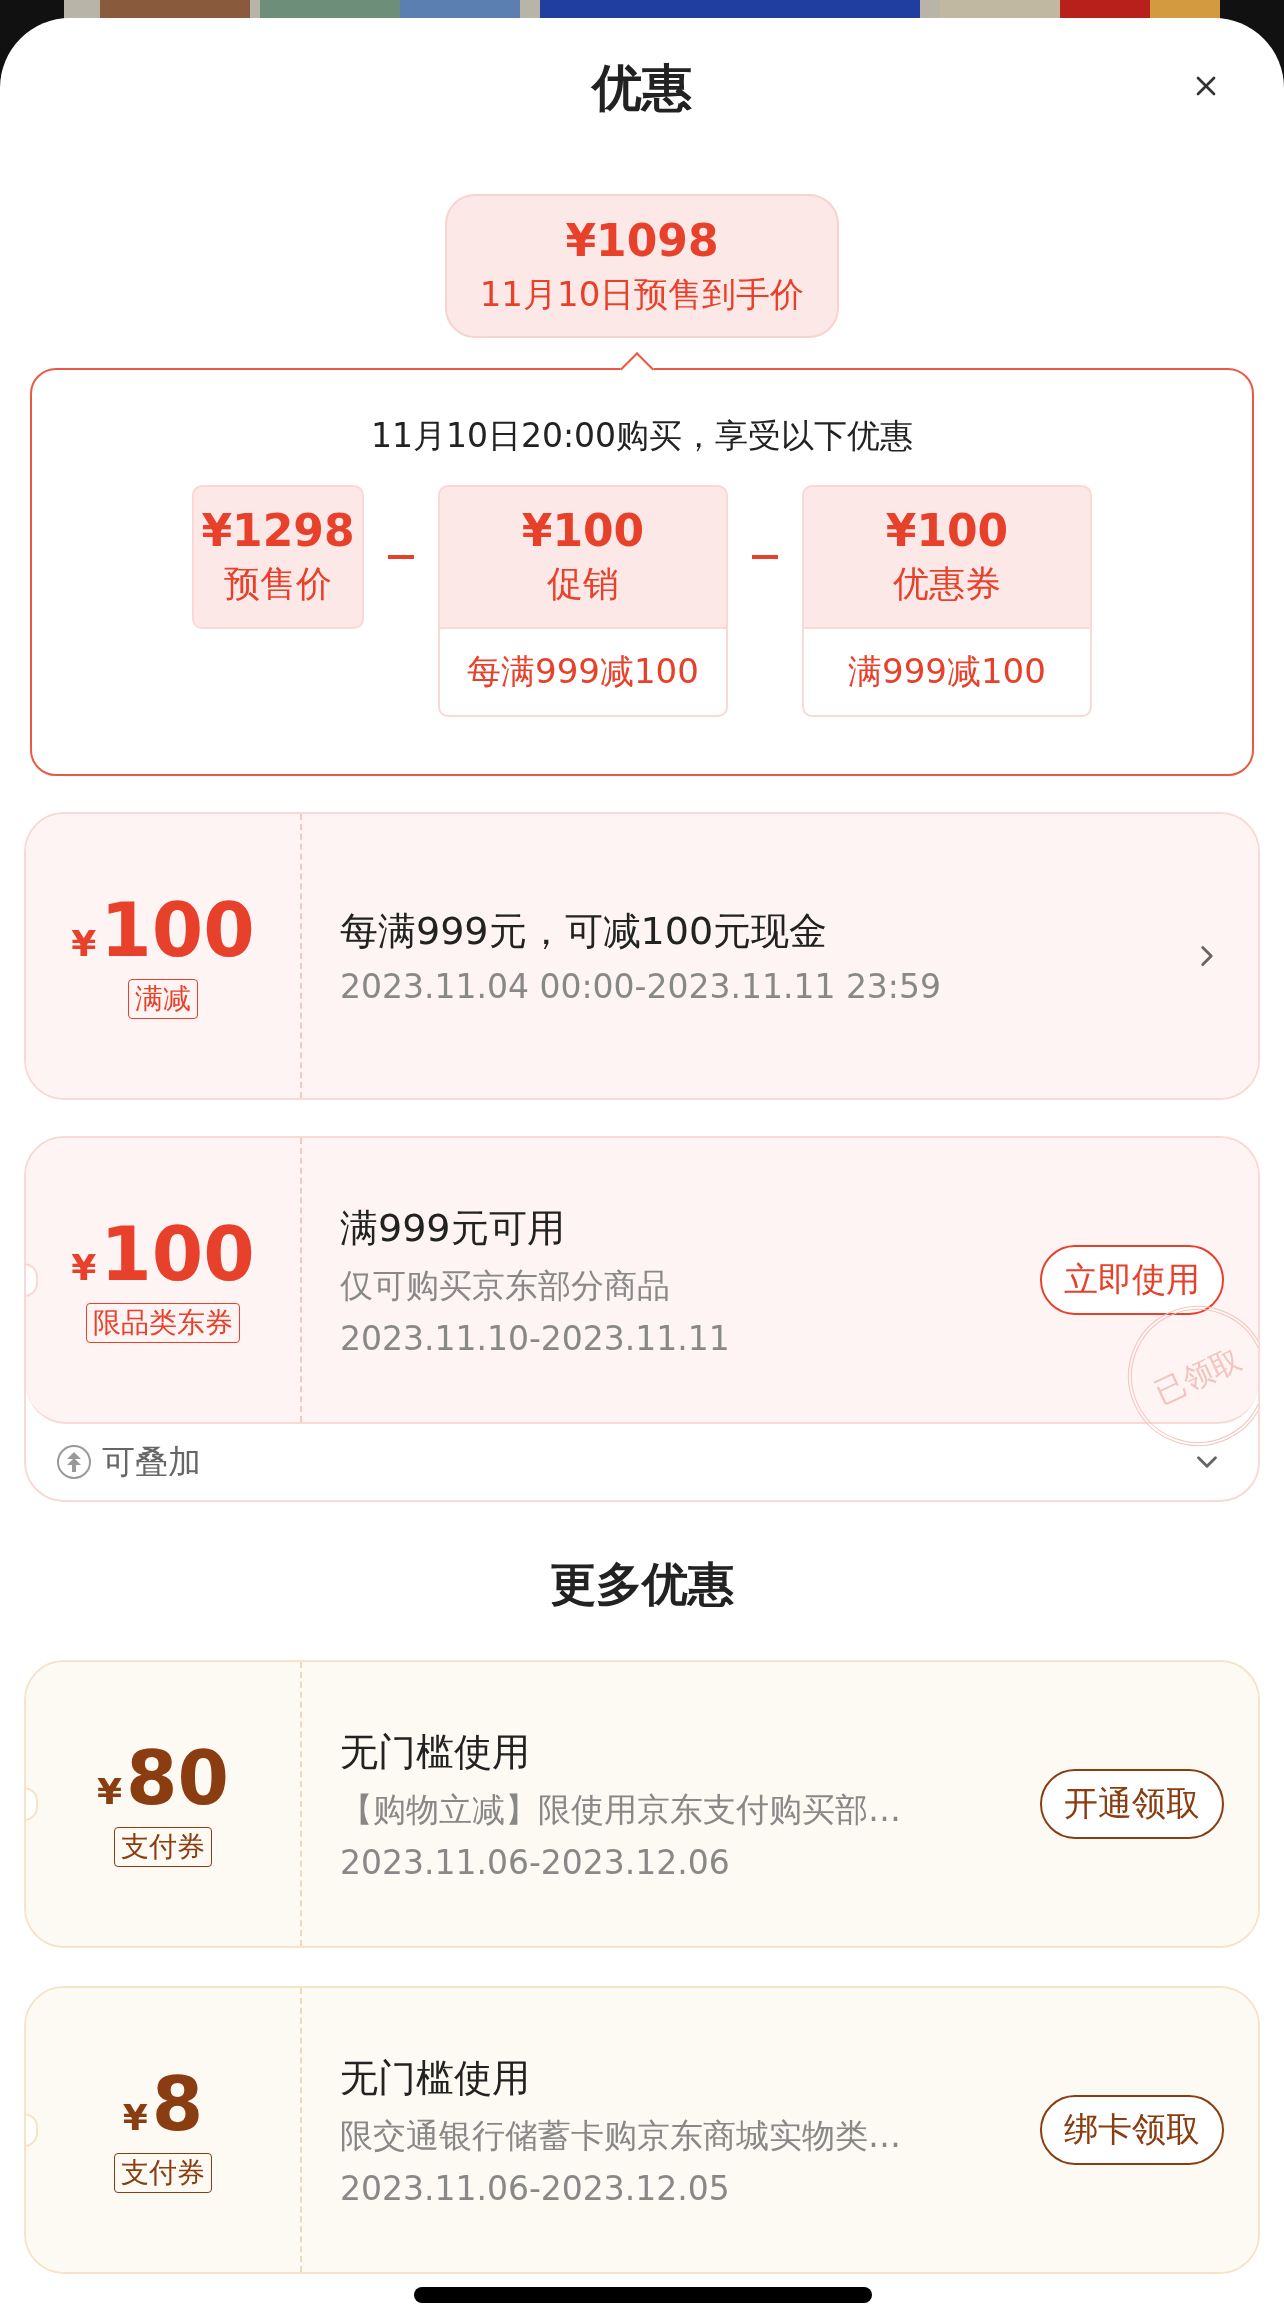  Describe the element at coordinates (1132, 1280) in the screenshot. I see `coupon-action-button: 立即使用` at that location.